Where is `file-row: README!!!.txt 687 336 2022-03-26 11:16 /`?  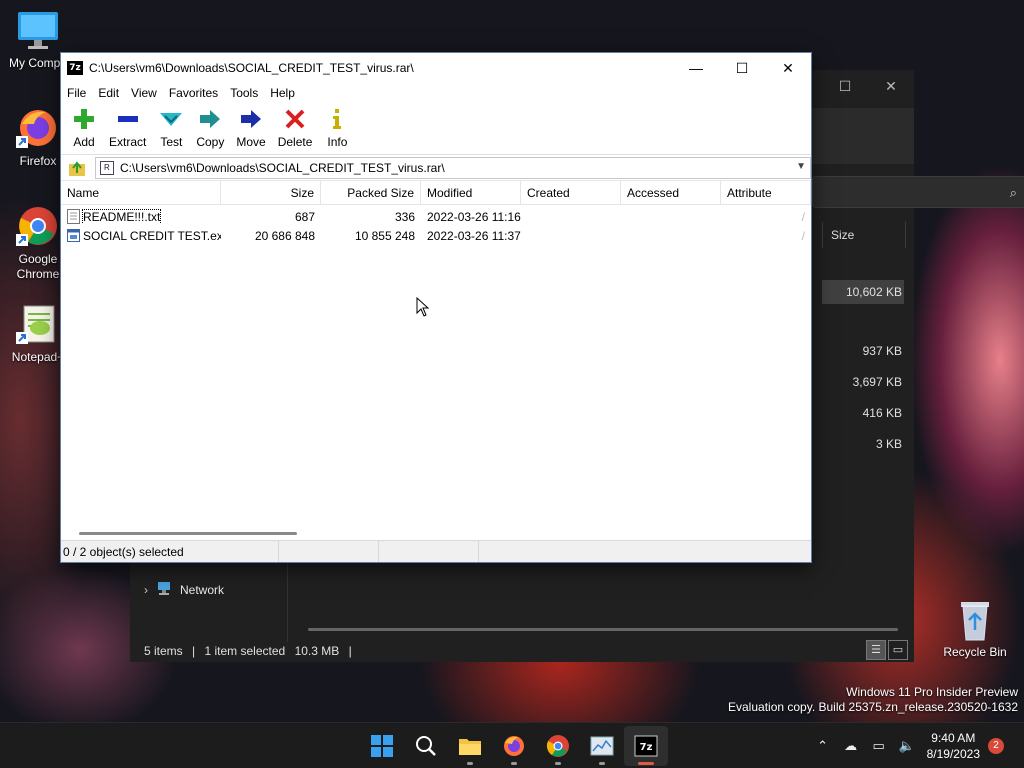 file-row: README!!!.txt 687 336 2022-03-26 11:16 / is located at coordinates (436, 216).